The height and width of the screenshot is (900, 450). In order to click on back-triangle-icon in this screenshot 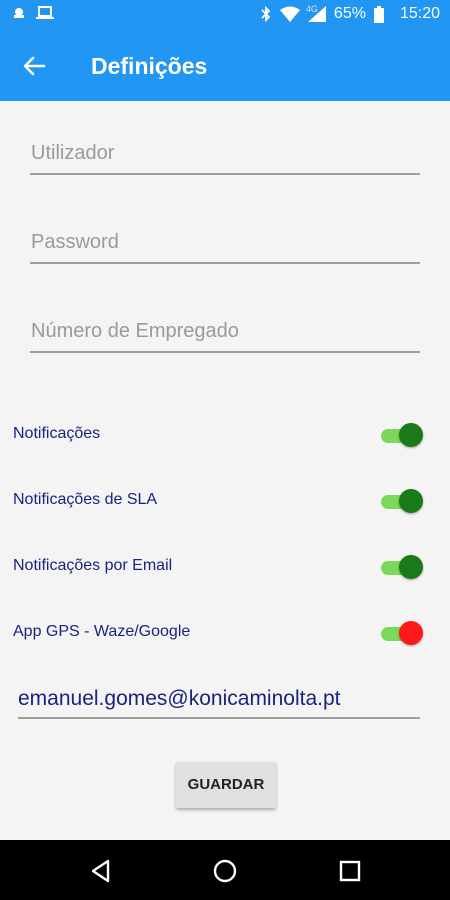, I will do `click(101, 871)`.